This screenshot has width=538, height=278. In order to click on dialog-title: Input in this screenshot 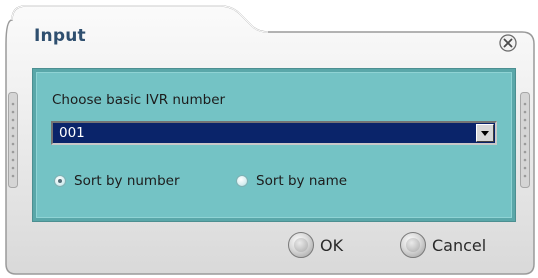, I will do `click(60, 36)`.